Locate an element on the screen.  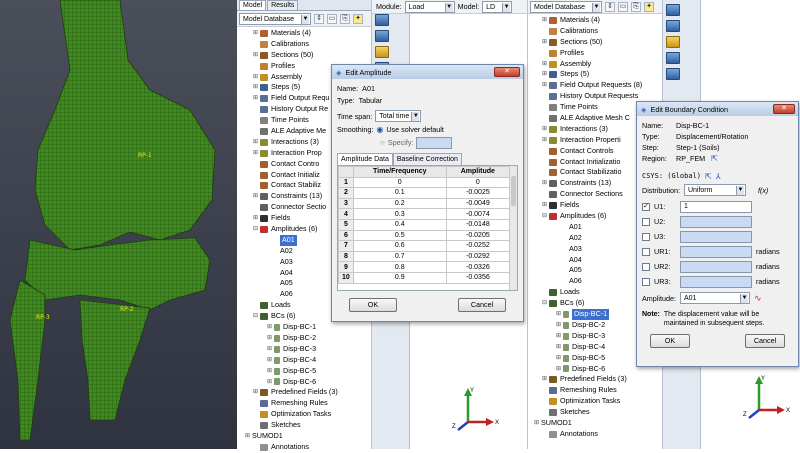
amplitude-cell: -0.0148 is located at coordinates (478, 224).